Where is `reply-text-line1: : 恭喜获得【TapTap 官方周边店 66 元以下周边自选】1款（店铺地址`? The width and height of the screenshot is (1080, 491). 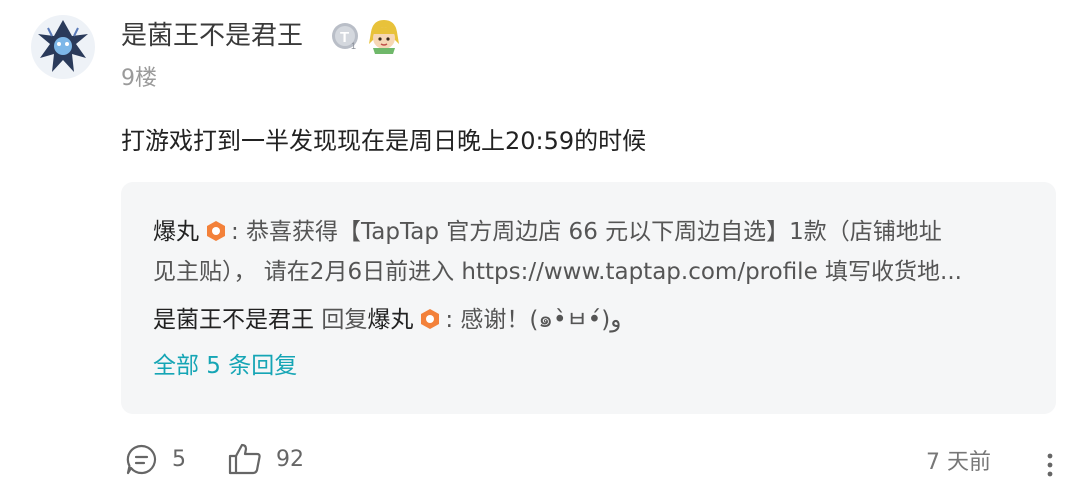 reply-text-line1: : 恭喜获得【TapTap 官方周边店 66 元以下周边自选】1款（店铺地址 is located at coordinates (586, 232).